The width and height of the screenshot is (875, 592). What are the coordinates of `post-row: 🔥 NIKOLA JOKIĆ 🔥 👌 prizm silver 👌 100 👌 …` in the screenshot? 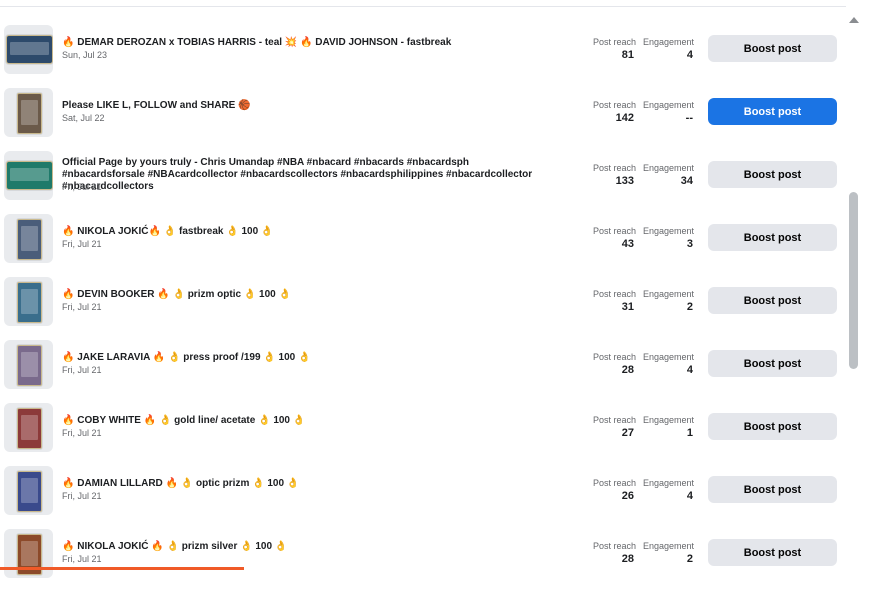 It's located at (422, 560).